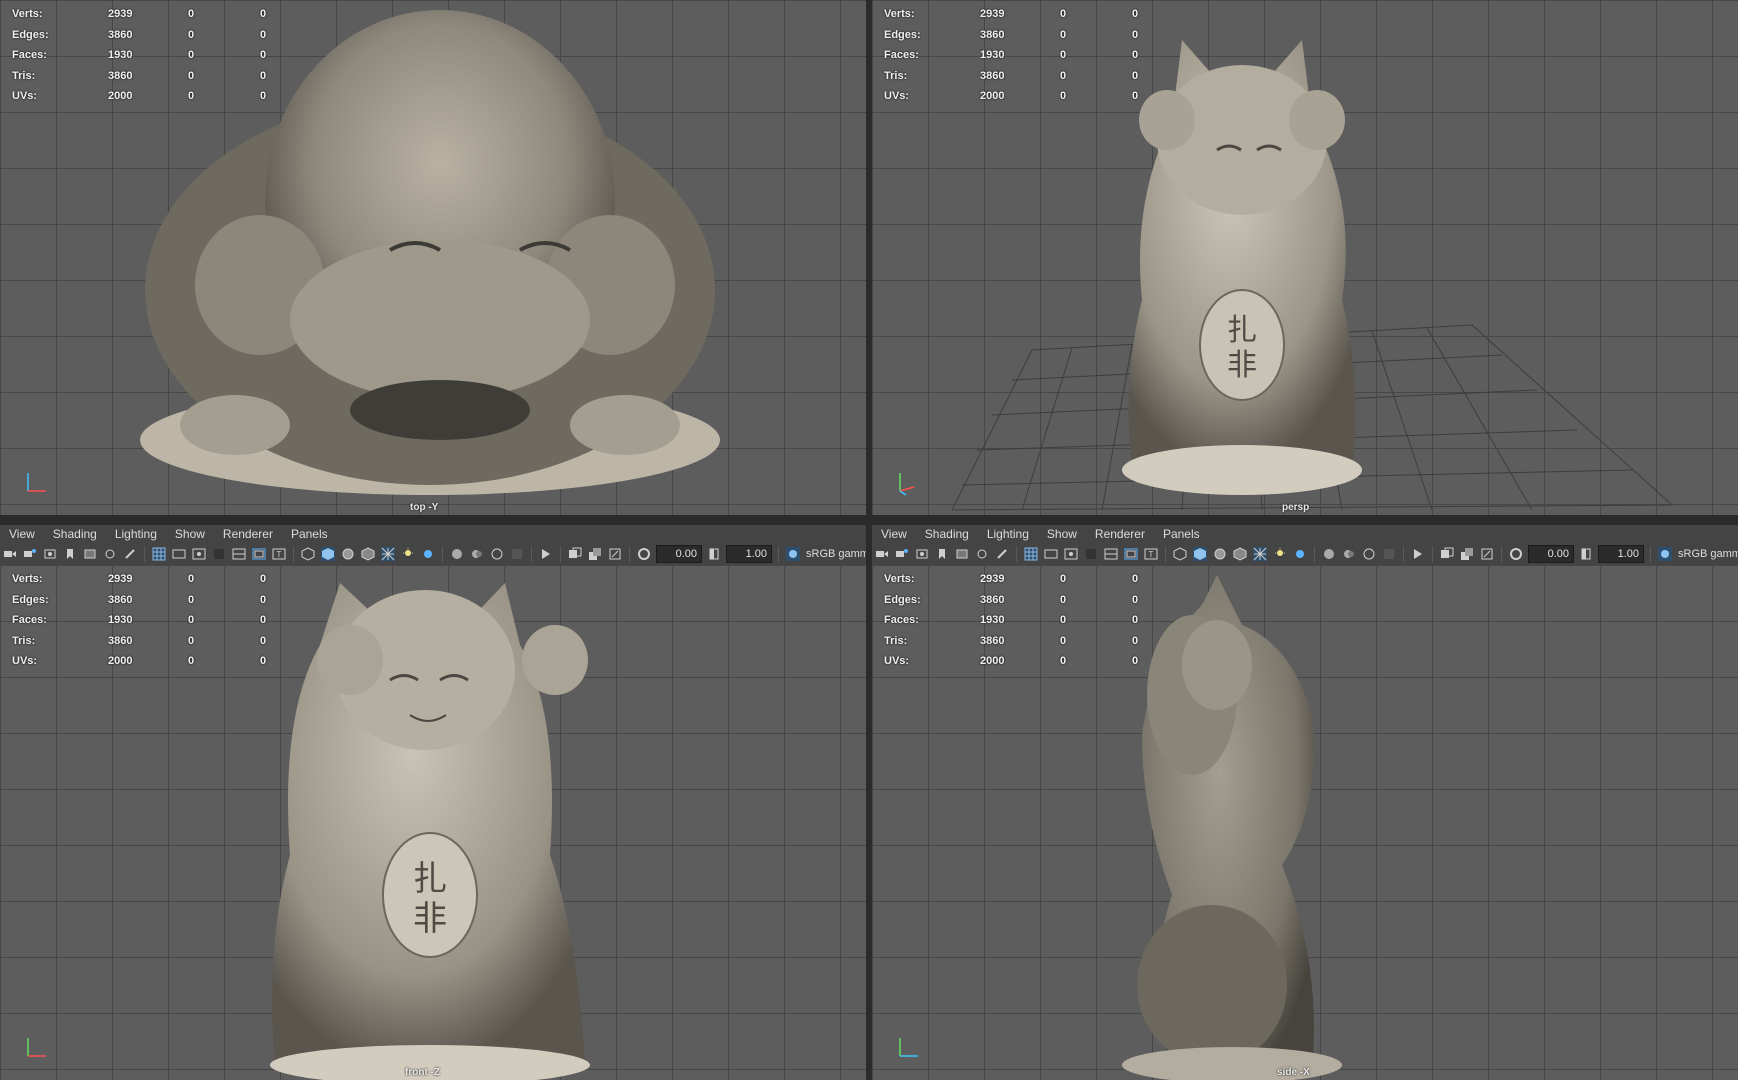  Describe the element at coordinates (992, 96) in the screenshot. I see `stat-value: 2000` at that location.